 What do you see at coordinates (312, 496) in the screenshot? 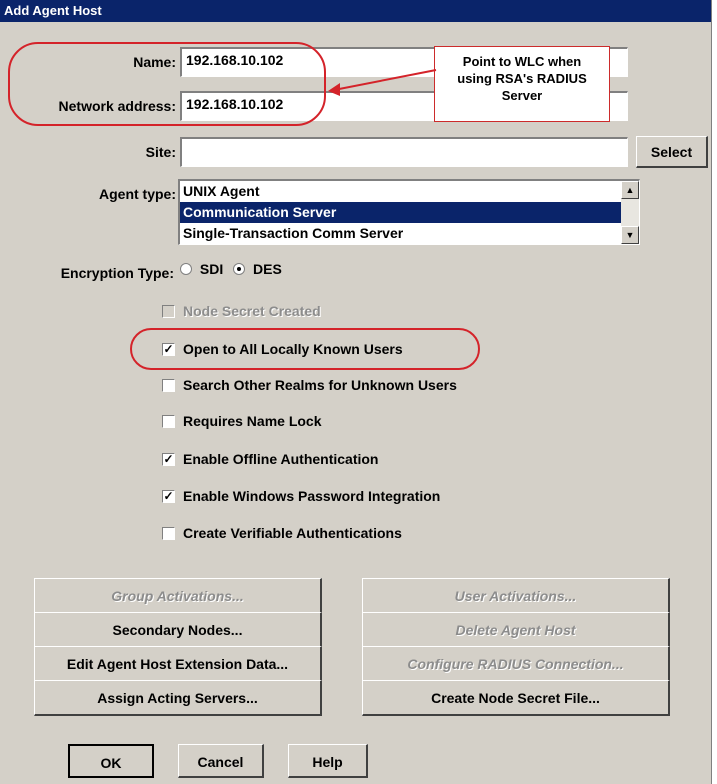
I see `checkbox-label: Enable Windows Password Integration` at bounding box center [312, 496].